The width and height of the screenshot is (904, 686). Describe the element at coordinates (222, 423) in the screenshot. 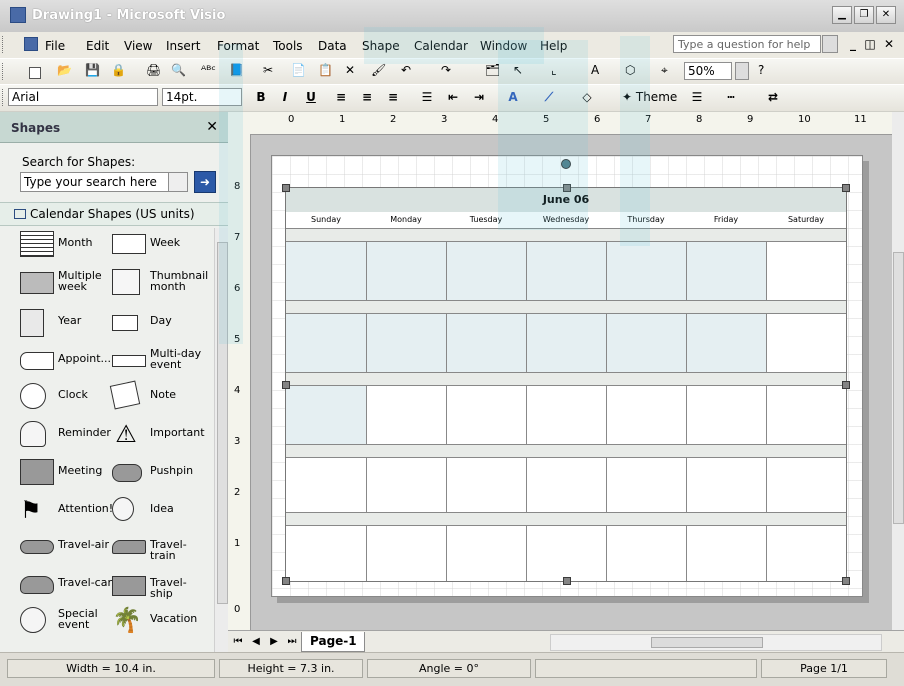

I see `shapes-scroll-thumb` at that location.